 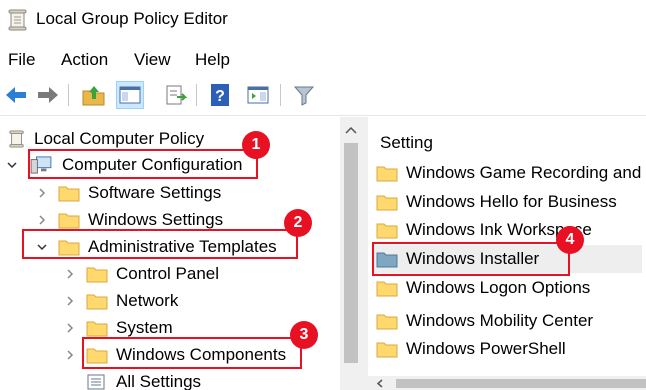 I want to click on list-item: Windows Hello for Business, so click(x=496, y=202).